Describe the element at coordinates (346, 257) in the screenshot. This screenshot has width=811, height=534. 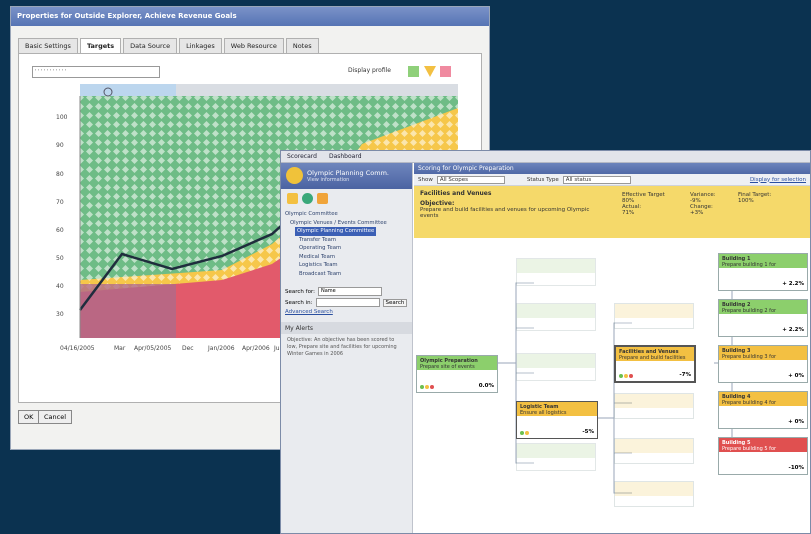
I see `tree-item: Medical Team` at that location.